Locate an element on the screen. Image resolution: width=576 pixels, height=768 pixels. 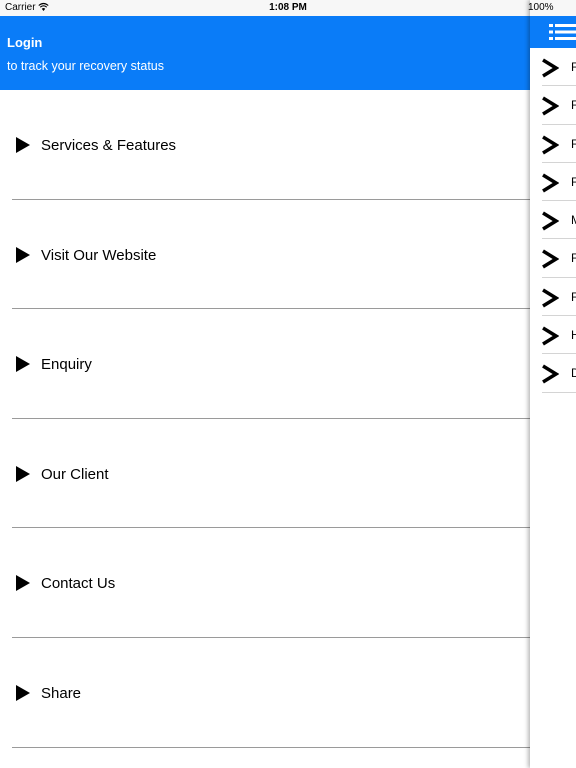
menu-item-share: Share is located at coordinates (288, 693).